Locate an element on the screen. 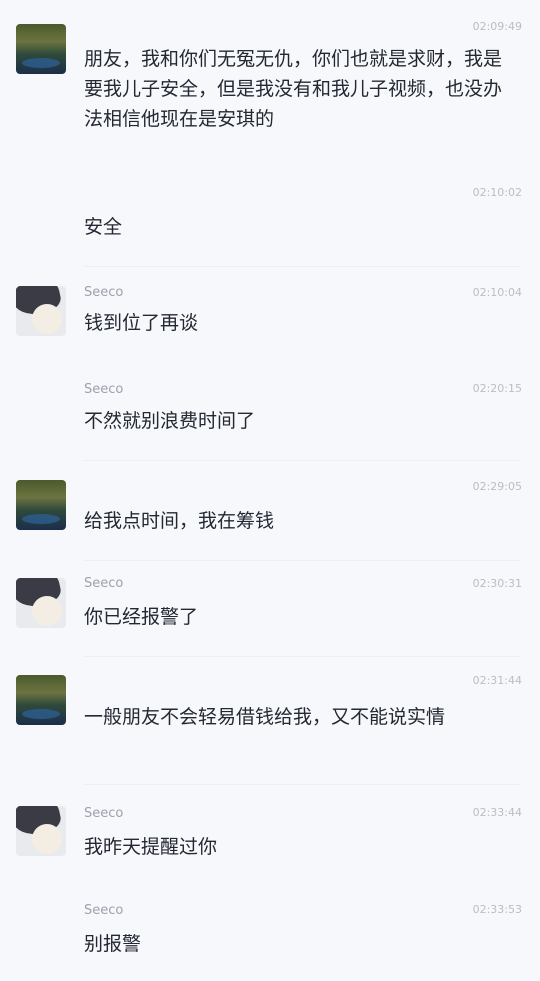 Image resolution: width=540 pixels, height=981 pixels. message-text: 别报警 is located at coordinates (113, 944).